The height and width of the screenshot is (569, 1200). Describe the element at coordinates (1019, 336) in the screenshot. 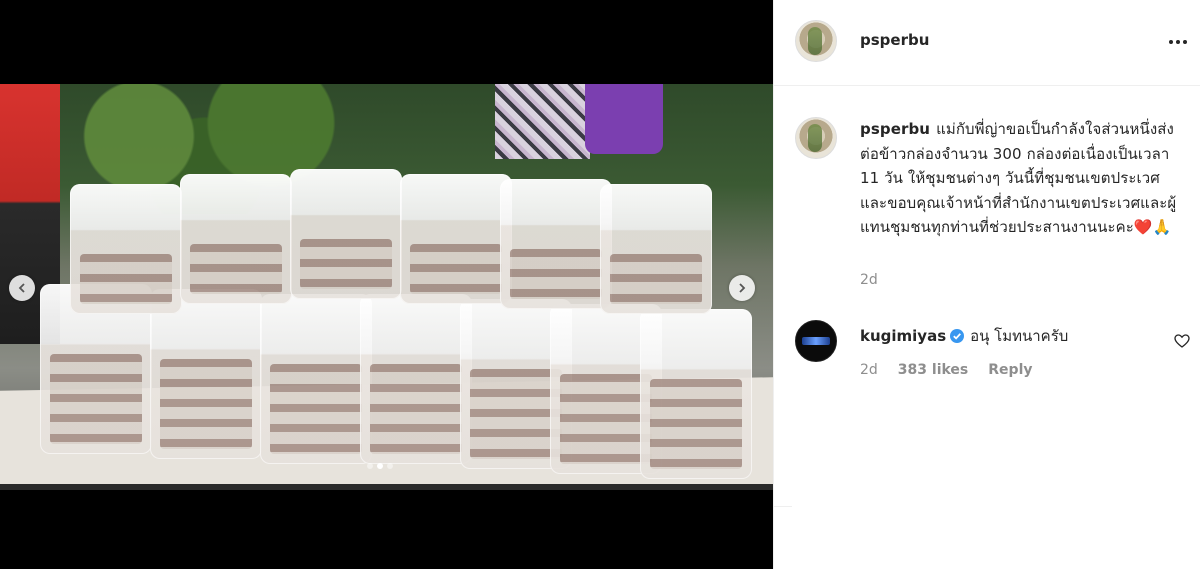

I see `comment-text: อนุ โมทนาครับ` at that location.